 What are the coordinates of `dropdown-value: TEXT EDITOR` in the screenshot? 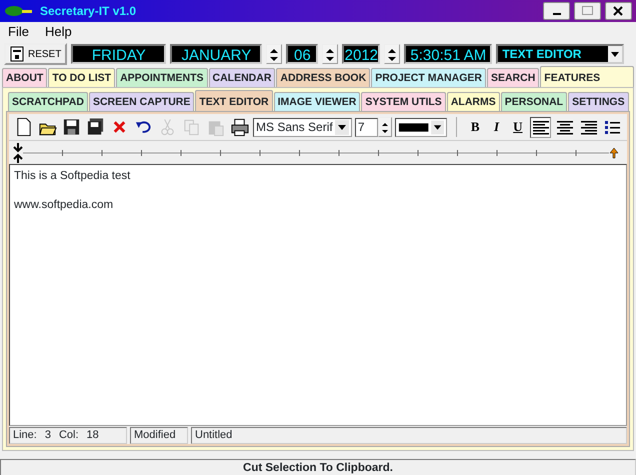 It's located at (541, 54).